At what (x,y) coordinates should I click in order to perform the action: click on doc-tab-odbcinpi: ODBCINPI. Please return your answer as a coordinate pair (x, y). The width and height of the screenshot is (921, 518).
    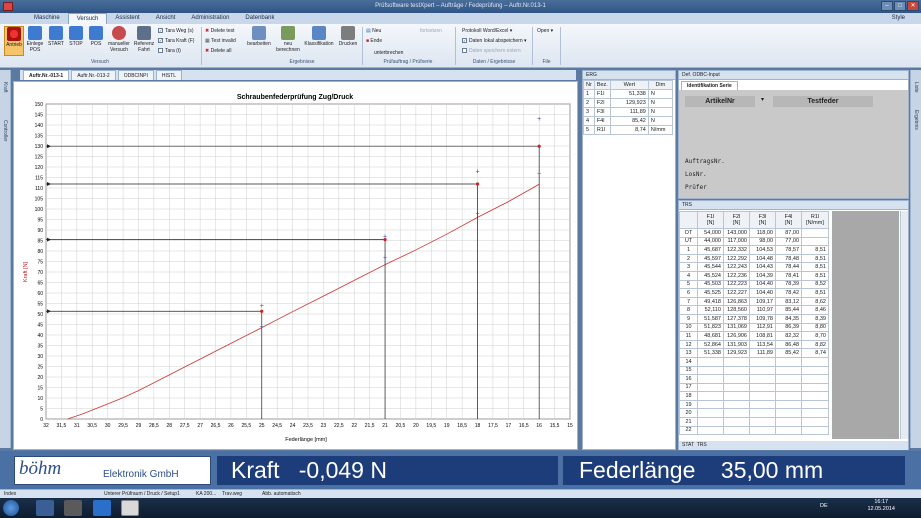
    Looking at the image, I should click on (135, 75).